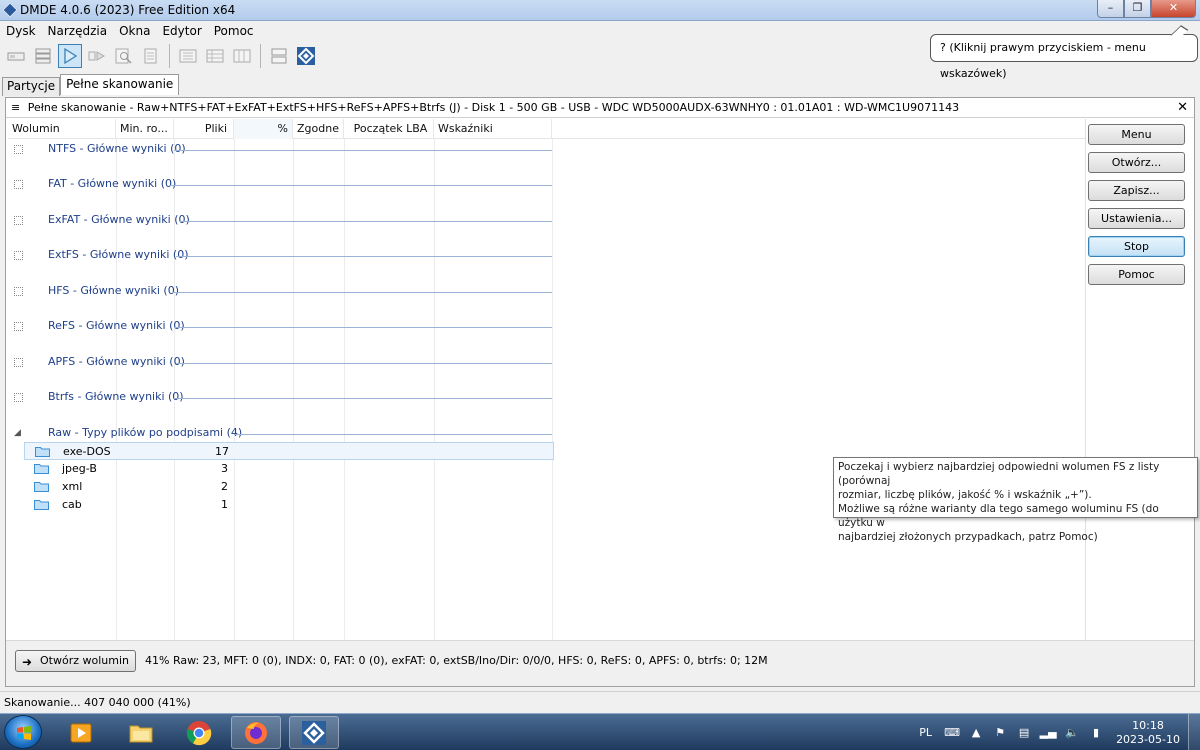 This screenshot has height=750, width=1200. What do you see at coordinates (1000, 733) in the screenshot?
I see `action-center-icon: ⚑` at bounding box center [1000, 733].